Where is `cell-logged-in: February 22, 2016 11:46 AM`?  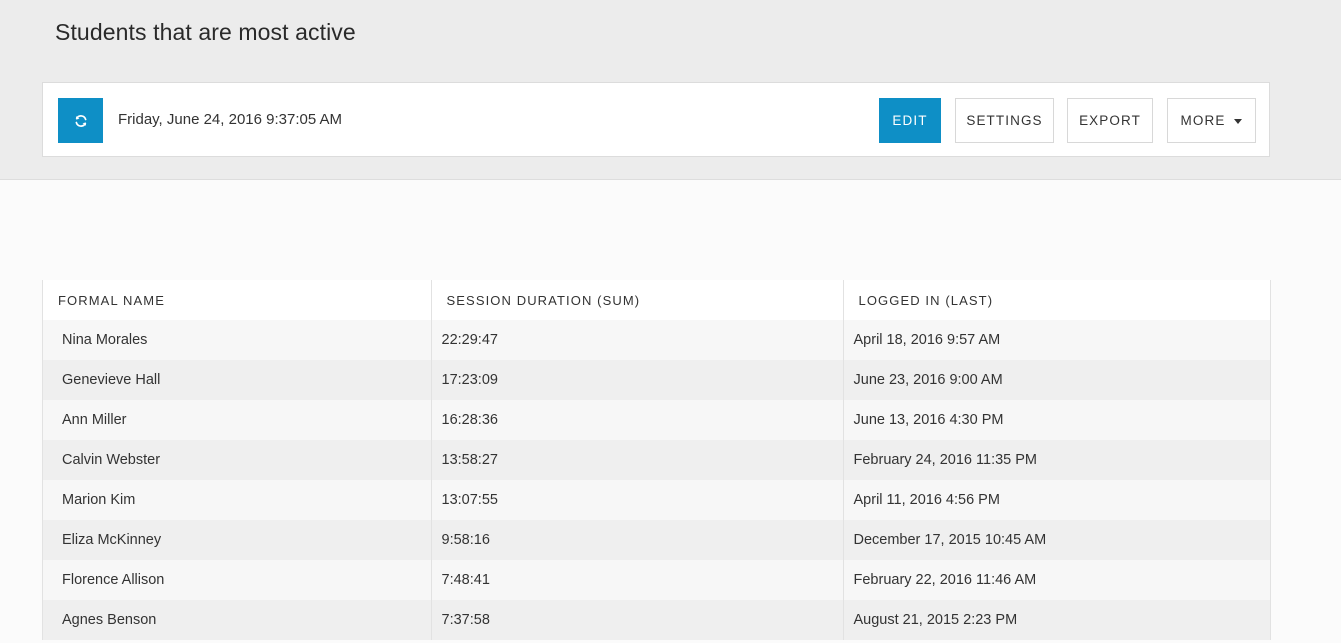
cell-logged-in: February 22, 2016 11:46 AM is located at coordinates (1056, 580).